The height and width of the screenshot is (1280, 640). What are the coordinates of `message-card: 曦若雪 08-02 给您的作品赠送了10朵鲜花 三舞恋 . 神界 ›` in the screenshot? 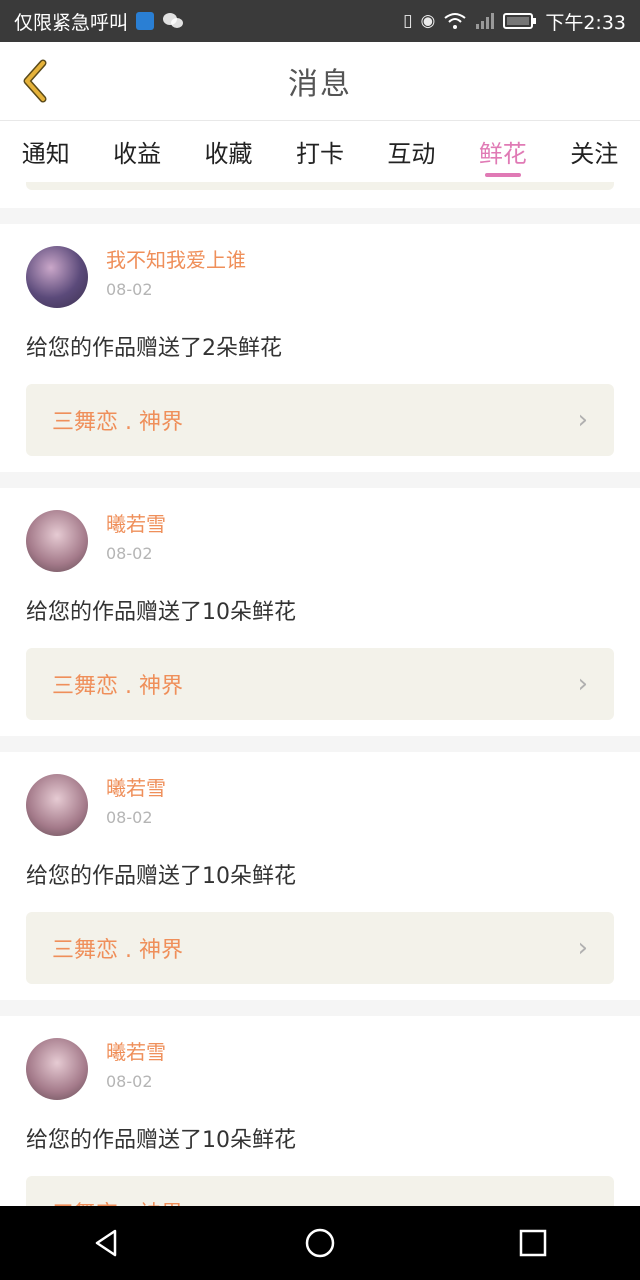 It's located at (320, 1111).